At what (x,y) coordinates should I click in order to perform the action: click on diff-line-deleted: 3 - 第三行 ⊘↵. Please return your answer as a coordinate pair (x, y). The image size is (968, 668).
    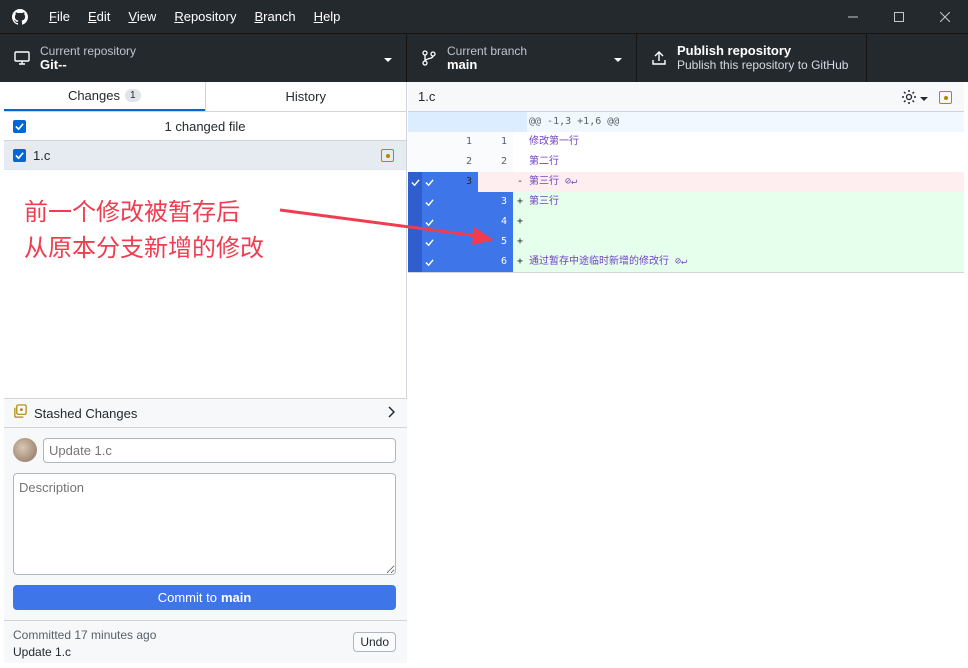
    Looking at the image, I should click on (686, 182).